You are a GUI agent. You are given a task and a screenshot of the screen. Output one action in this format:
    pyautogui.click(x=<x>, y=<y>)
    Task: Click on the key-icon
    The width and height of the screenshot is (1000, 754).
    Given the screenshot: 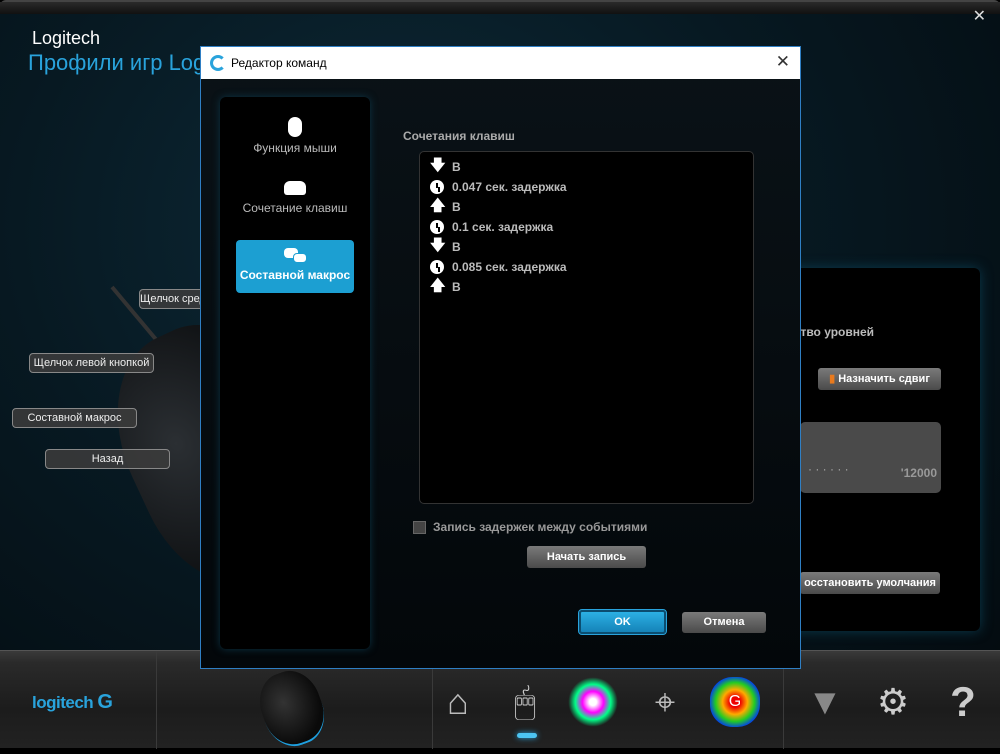 What is the action you would take?
    pyautogui.click(x=295, y=188)
    